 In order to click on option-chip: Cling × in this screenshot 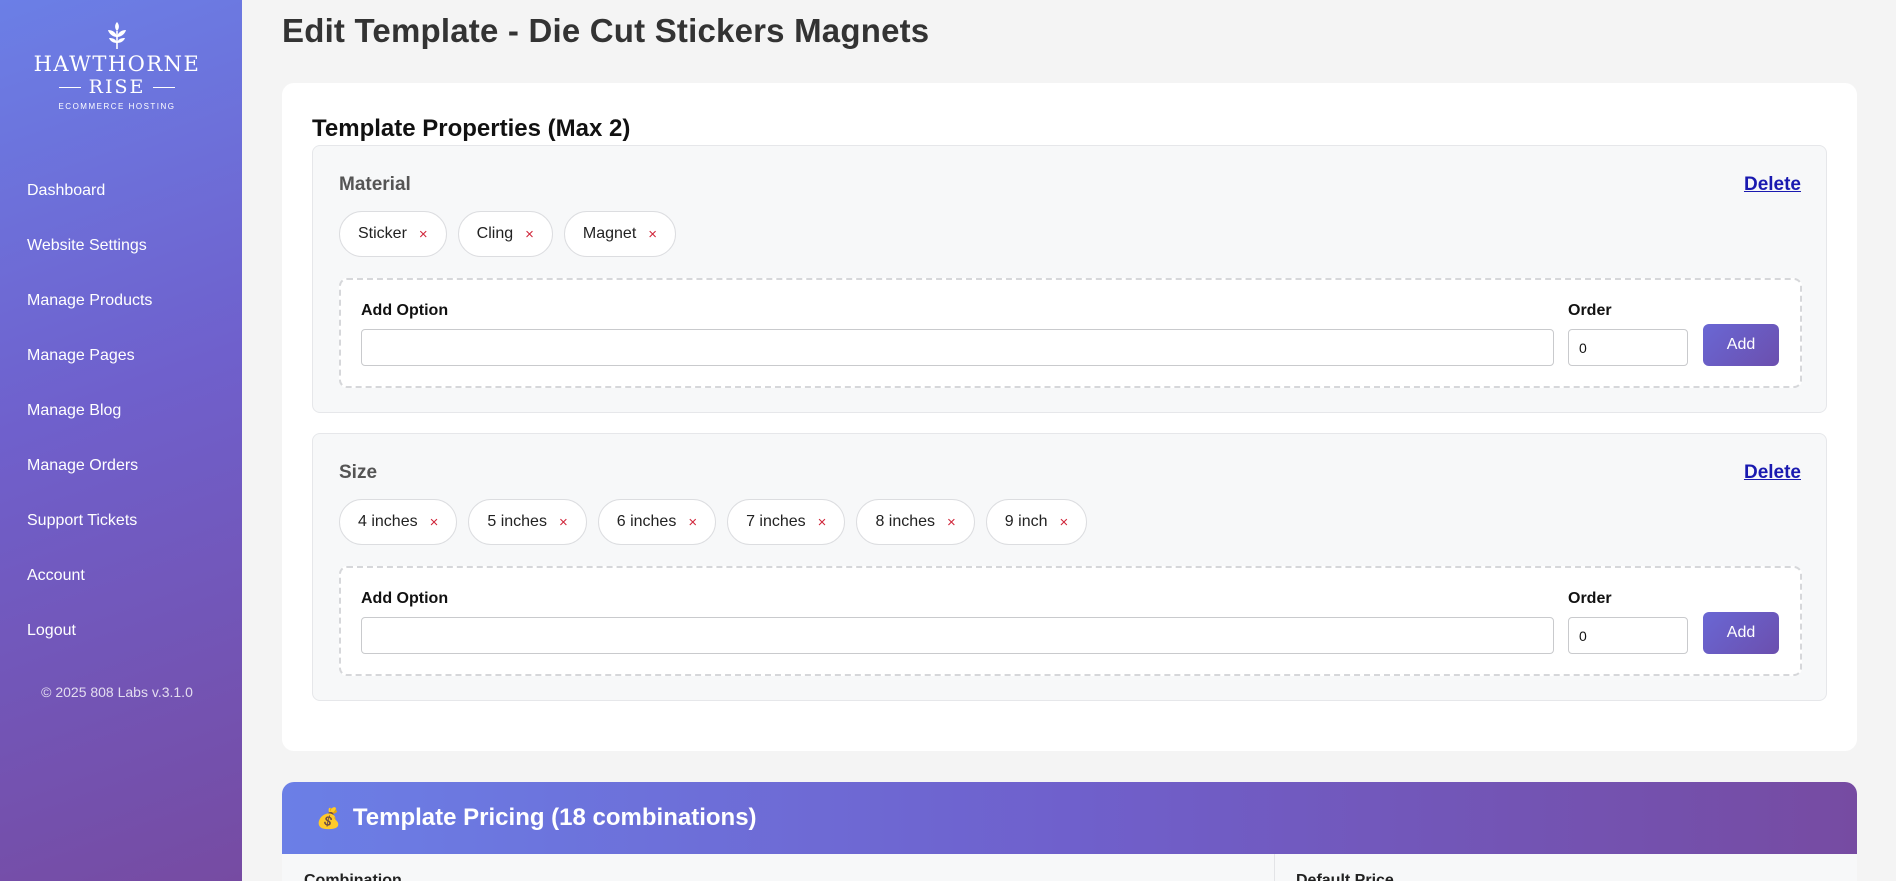, I will do `click(505, 234)`.